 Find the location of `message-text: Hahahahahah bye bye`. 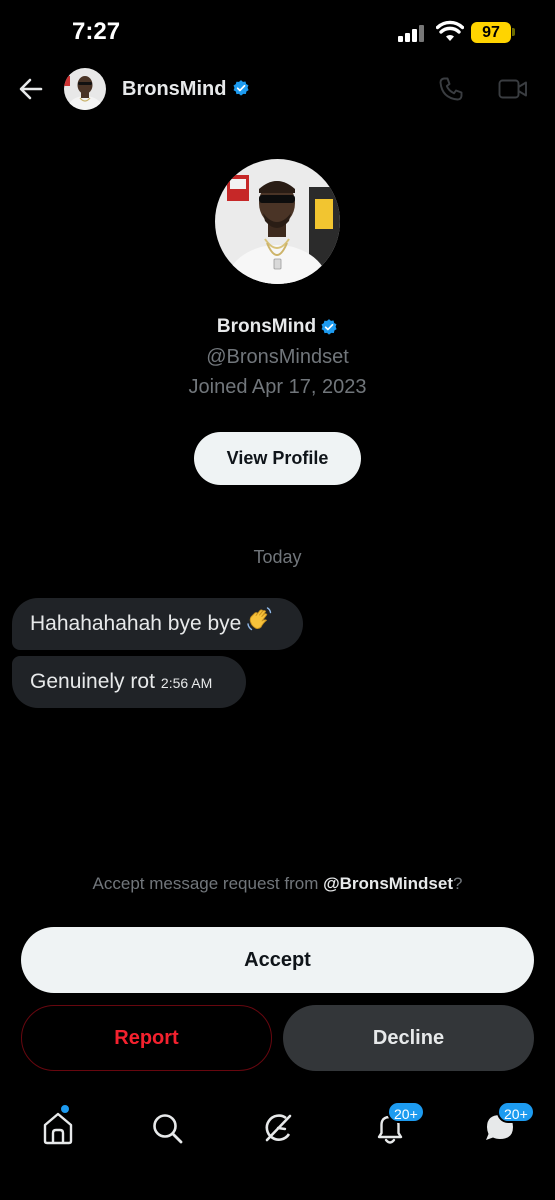

message-text: Hahahahahah bye bye is located at coordinates (136, 623).